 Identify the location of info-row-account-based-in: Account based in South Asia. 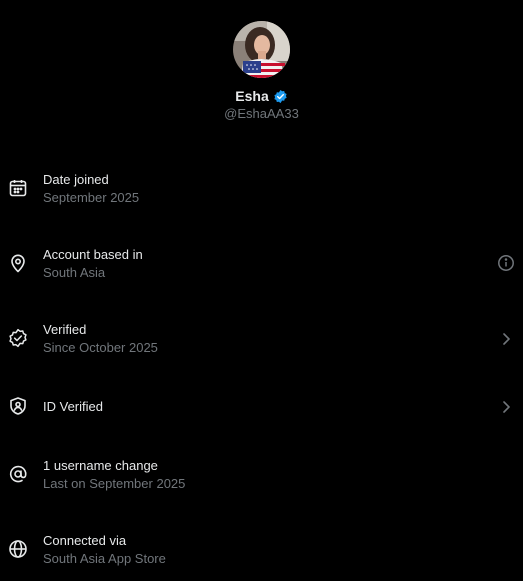
(261, 267).